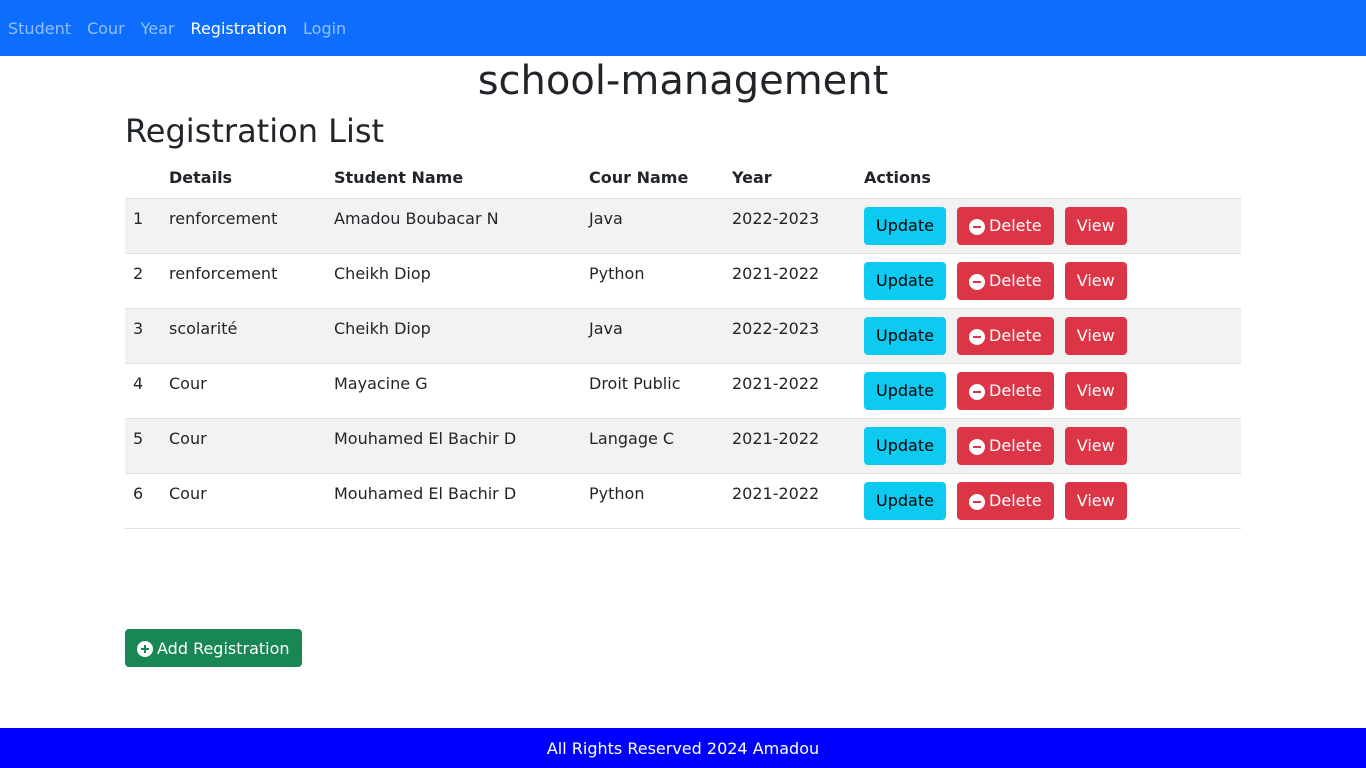  I want to click on nav-link-cour: Cour, so click(106, 28).